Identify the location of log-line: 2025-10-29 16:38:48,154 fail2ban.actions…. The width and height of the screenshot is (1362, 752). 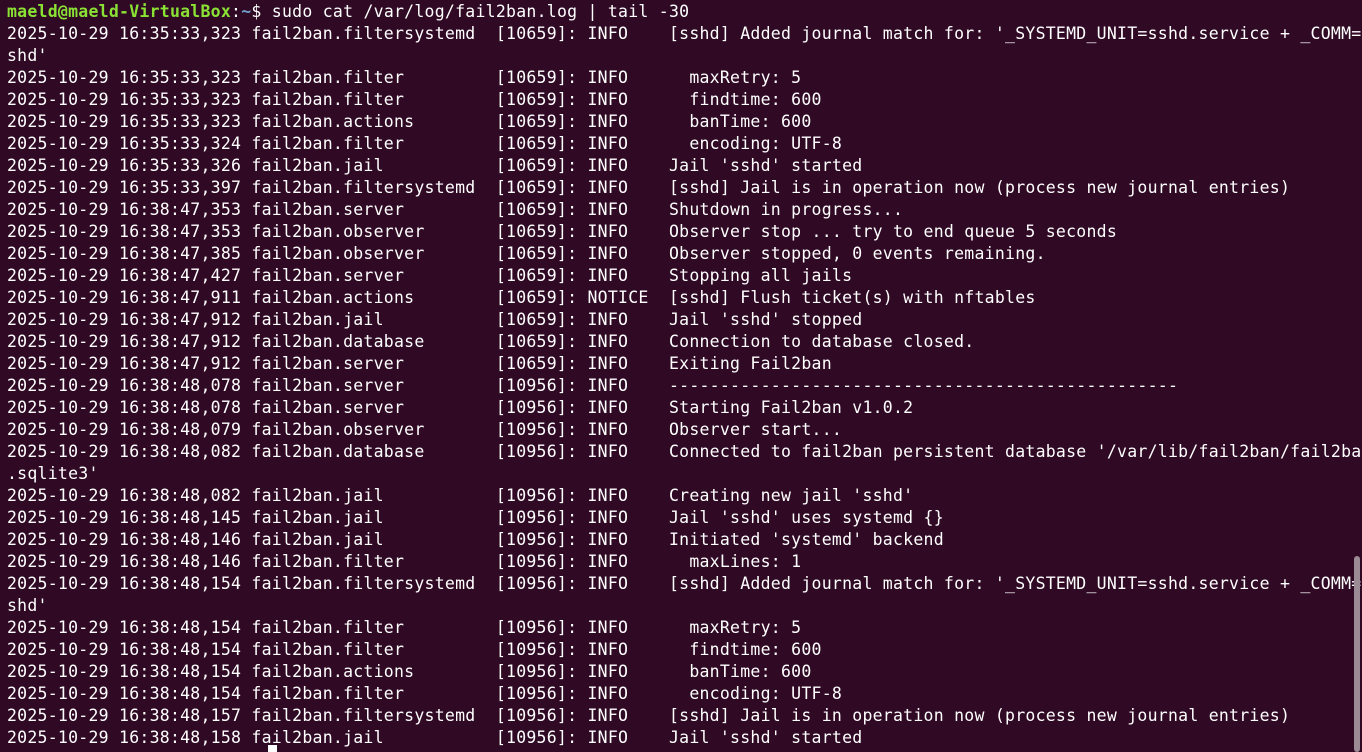
(409, 671).